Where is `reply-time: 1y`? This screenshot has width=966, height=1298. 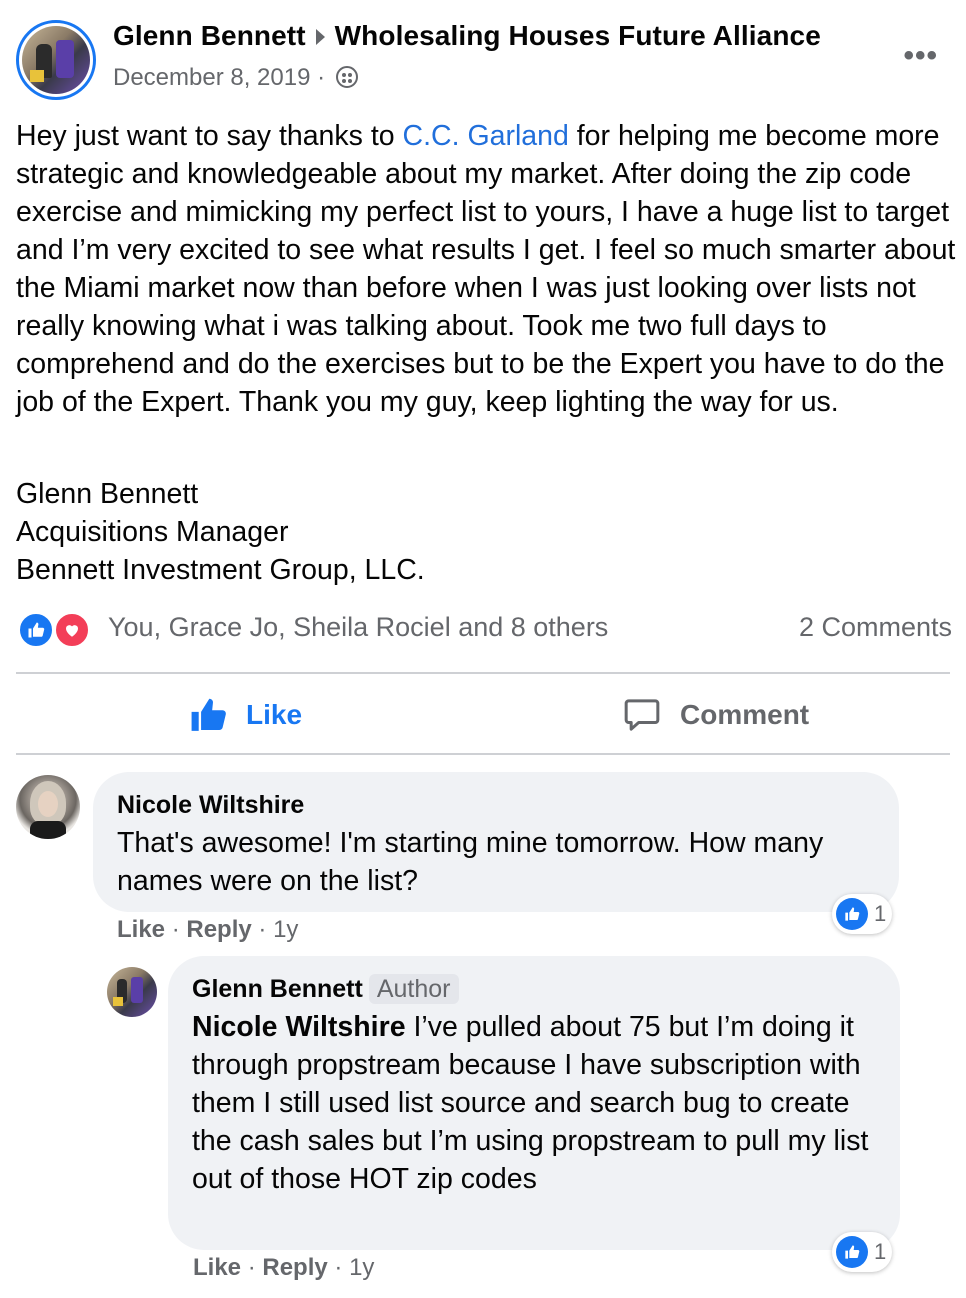
reply-time: 1y is located at coordinates (361, 1267).